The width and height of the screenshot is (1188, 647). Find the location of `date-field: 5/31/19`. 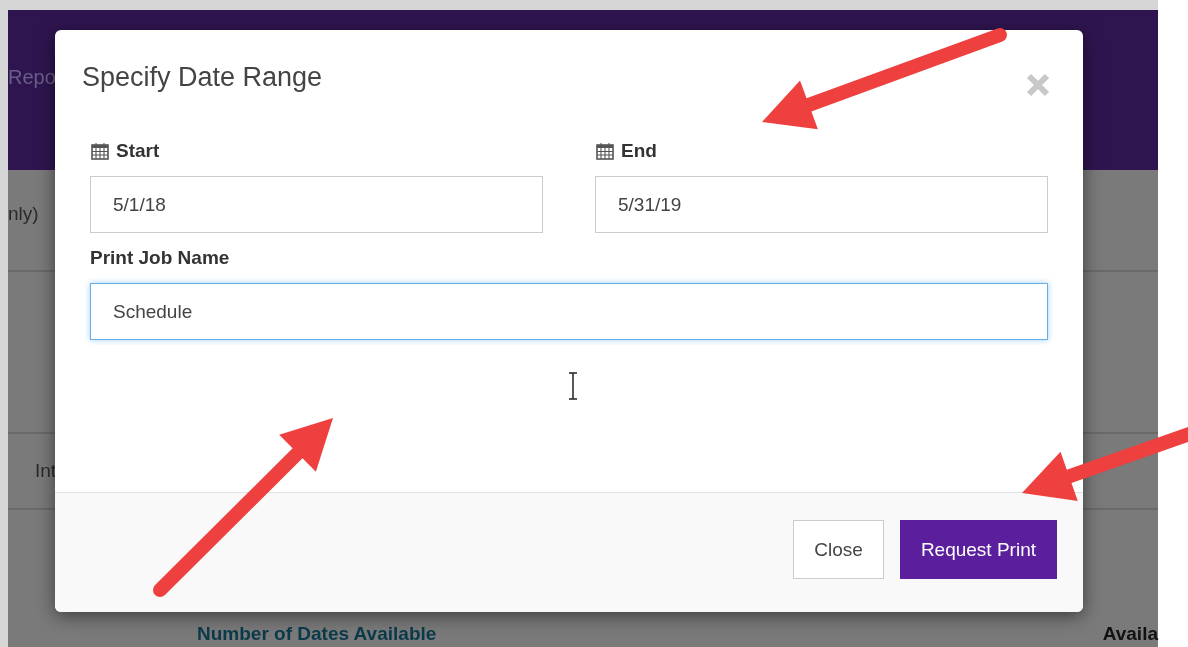

date-field: 5/31/19 is located at coordinates (821, 204).